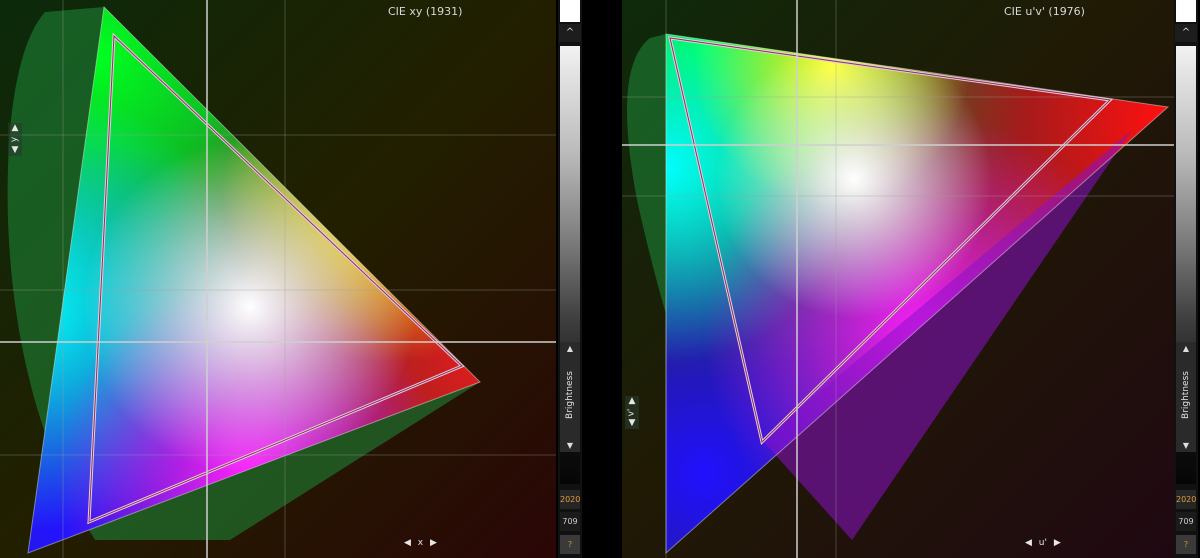  I want to click on x-axis-label: x, so click(420, 543).